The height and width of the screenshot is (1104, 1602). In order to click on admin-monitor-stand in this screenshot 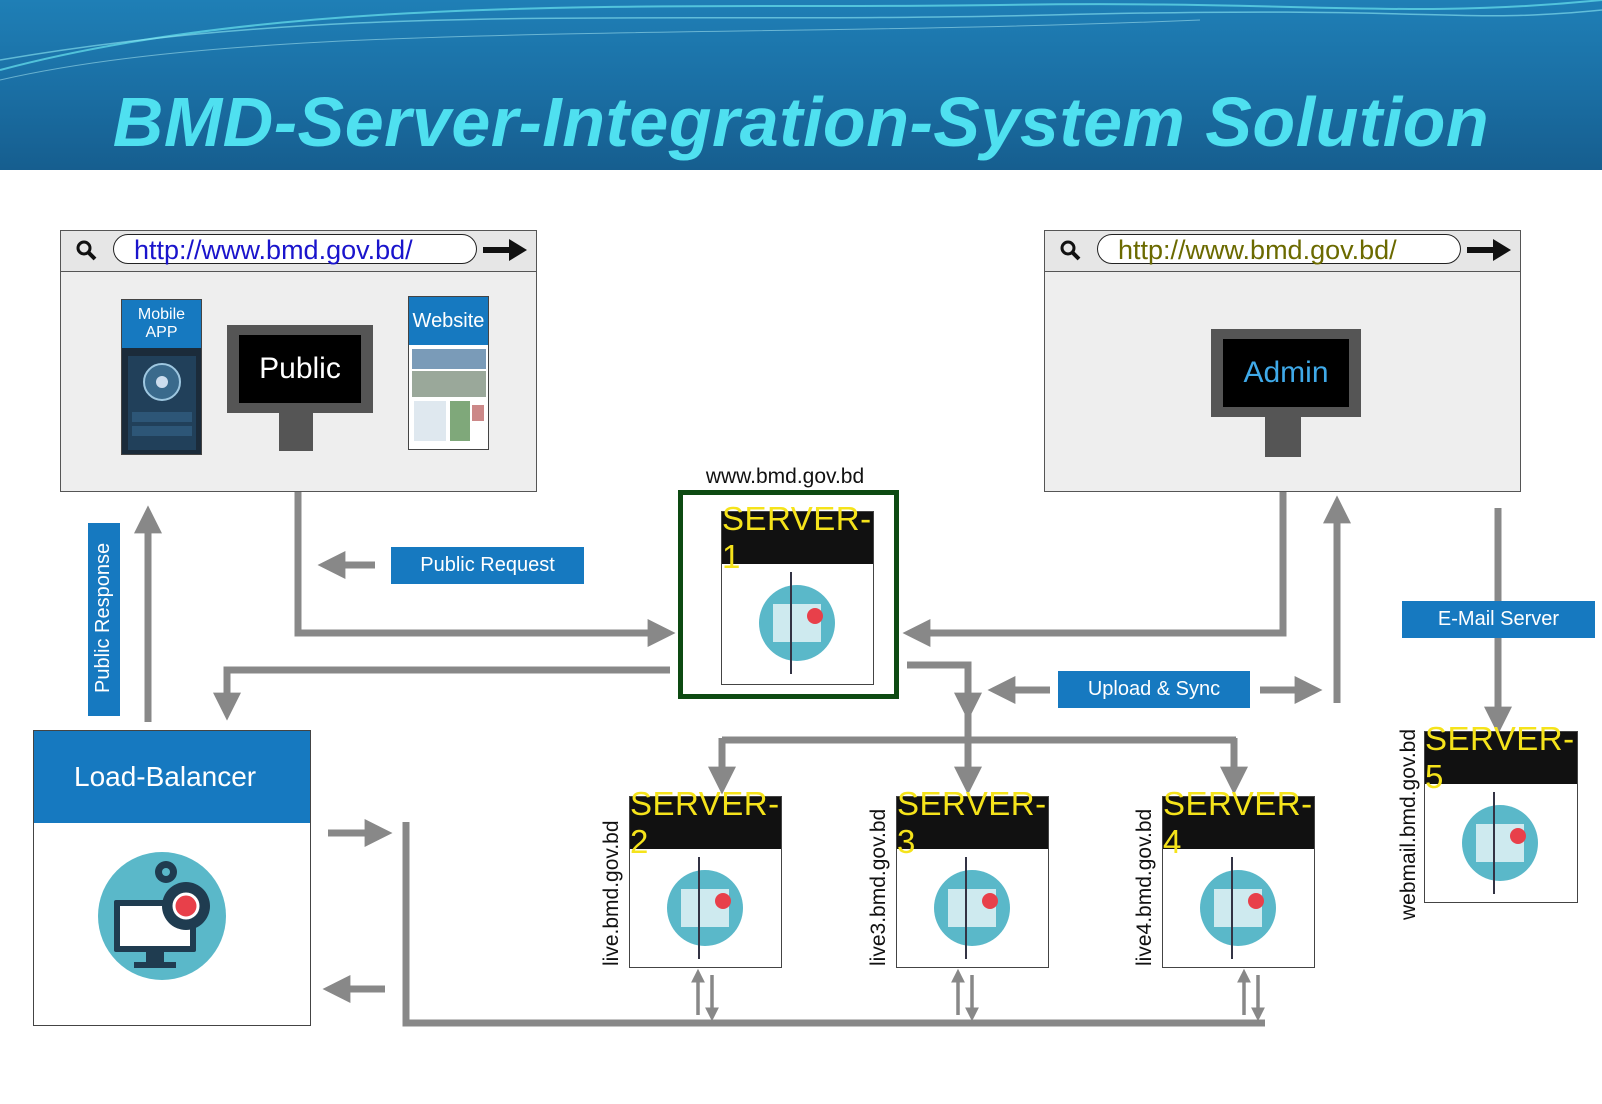, I will do `click(1283, 437)`.